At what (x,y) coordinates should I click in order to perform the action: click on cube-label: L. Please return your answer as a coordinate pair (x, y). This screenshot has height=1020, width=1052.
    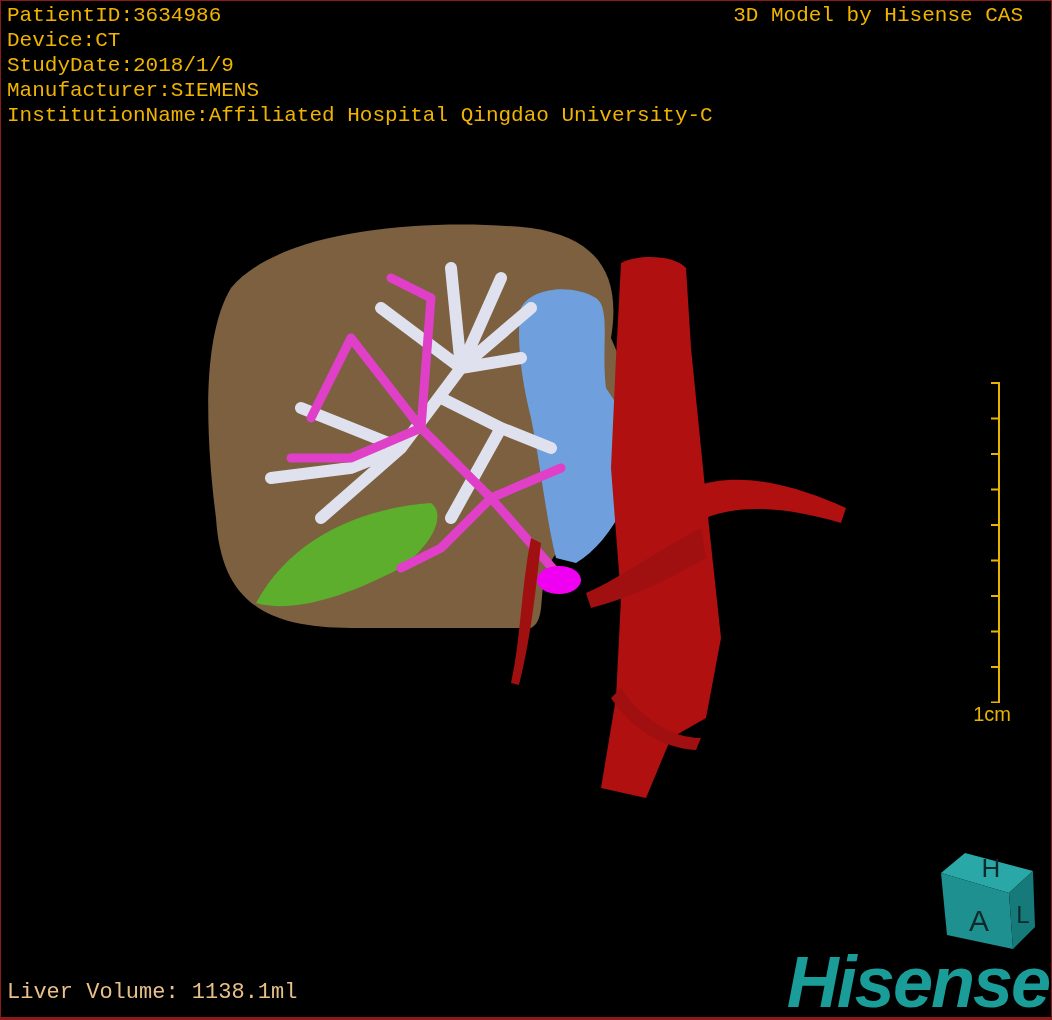
    Looking at the image, I should click on (1023, 914).